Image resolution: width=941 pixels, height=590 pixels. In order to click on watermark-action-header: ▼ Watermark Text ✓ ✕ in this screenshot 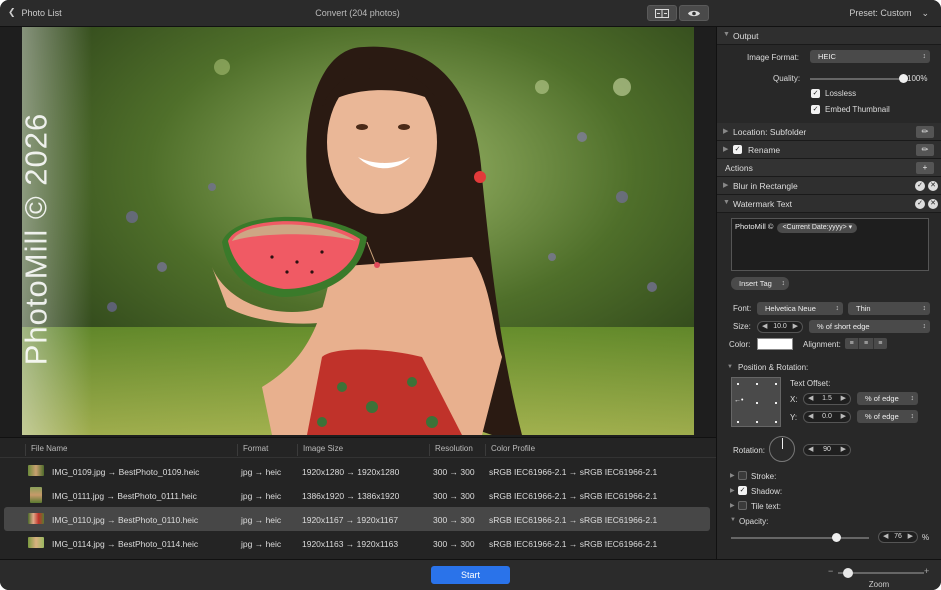, I will do `click(829, 204)`.